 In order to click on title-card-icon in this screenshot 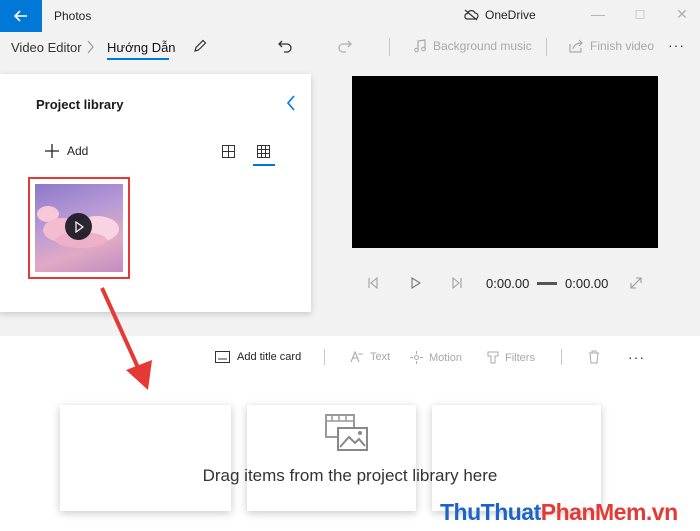, I will do `click(222, 357)`.